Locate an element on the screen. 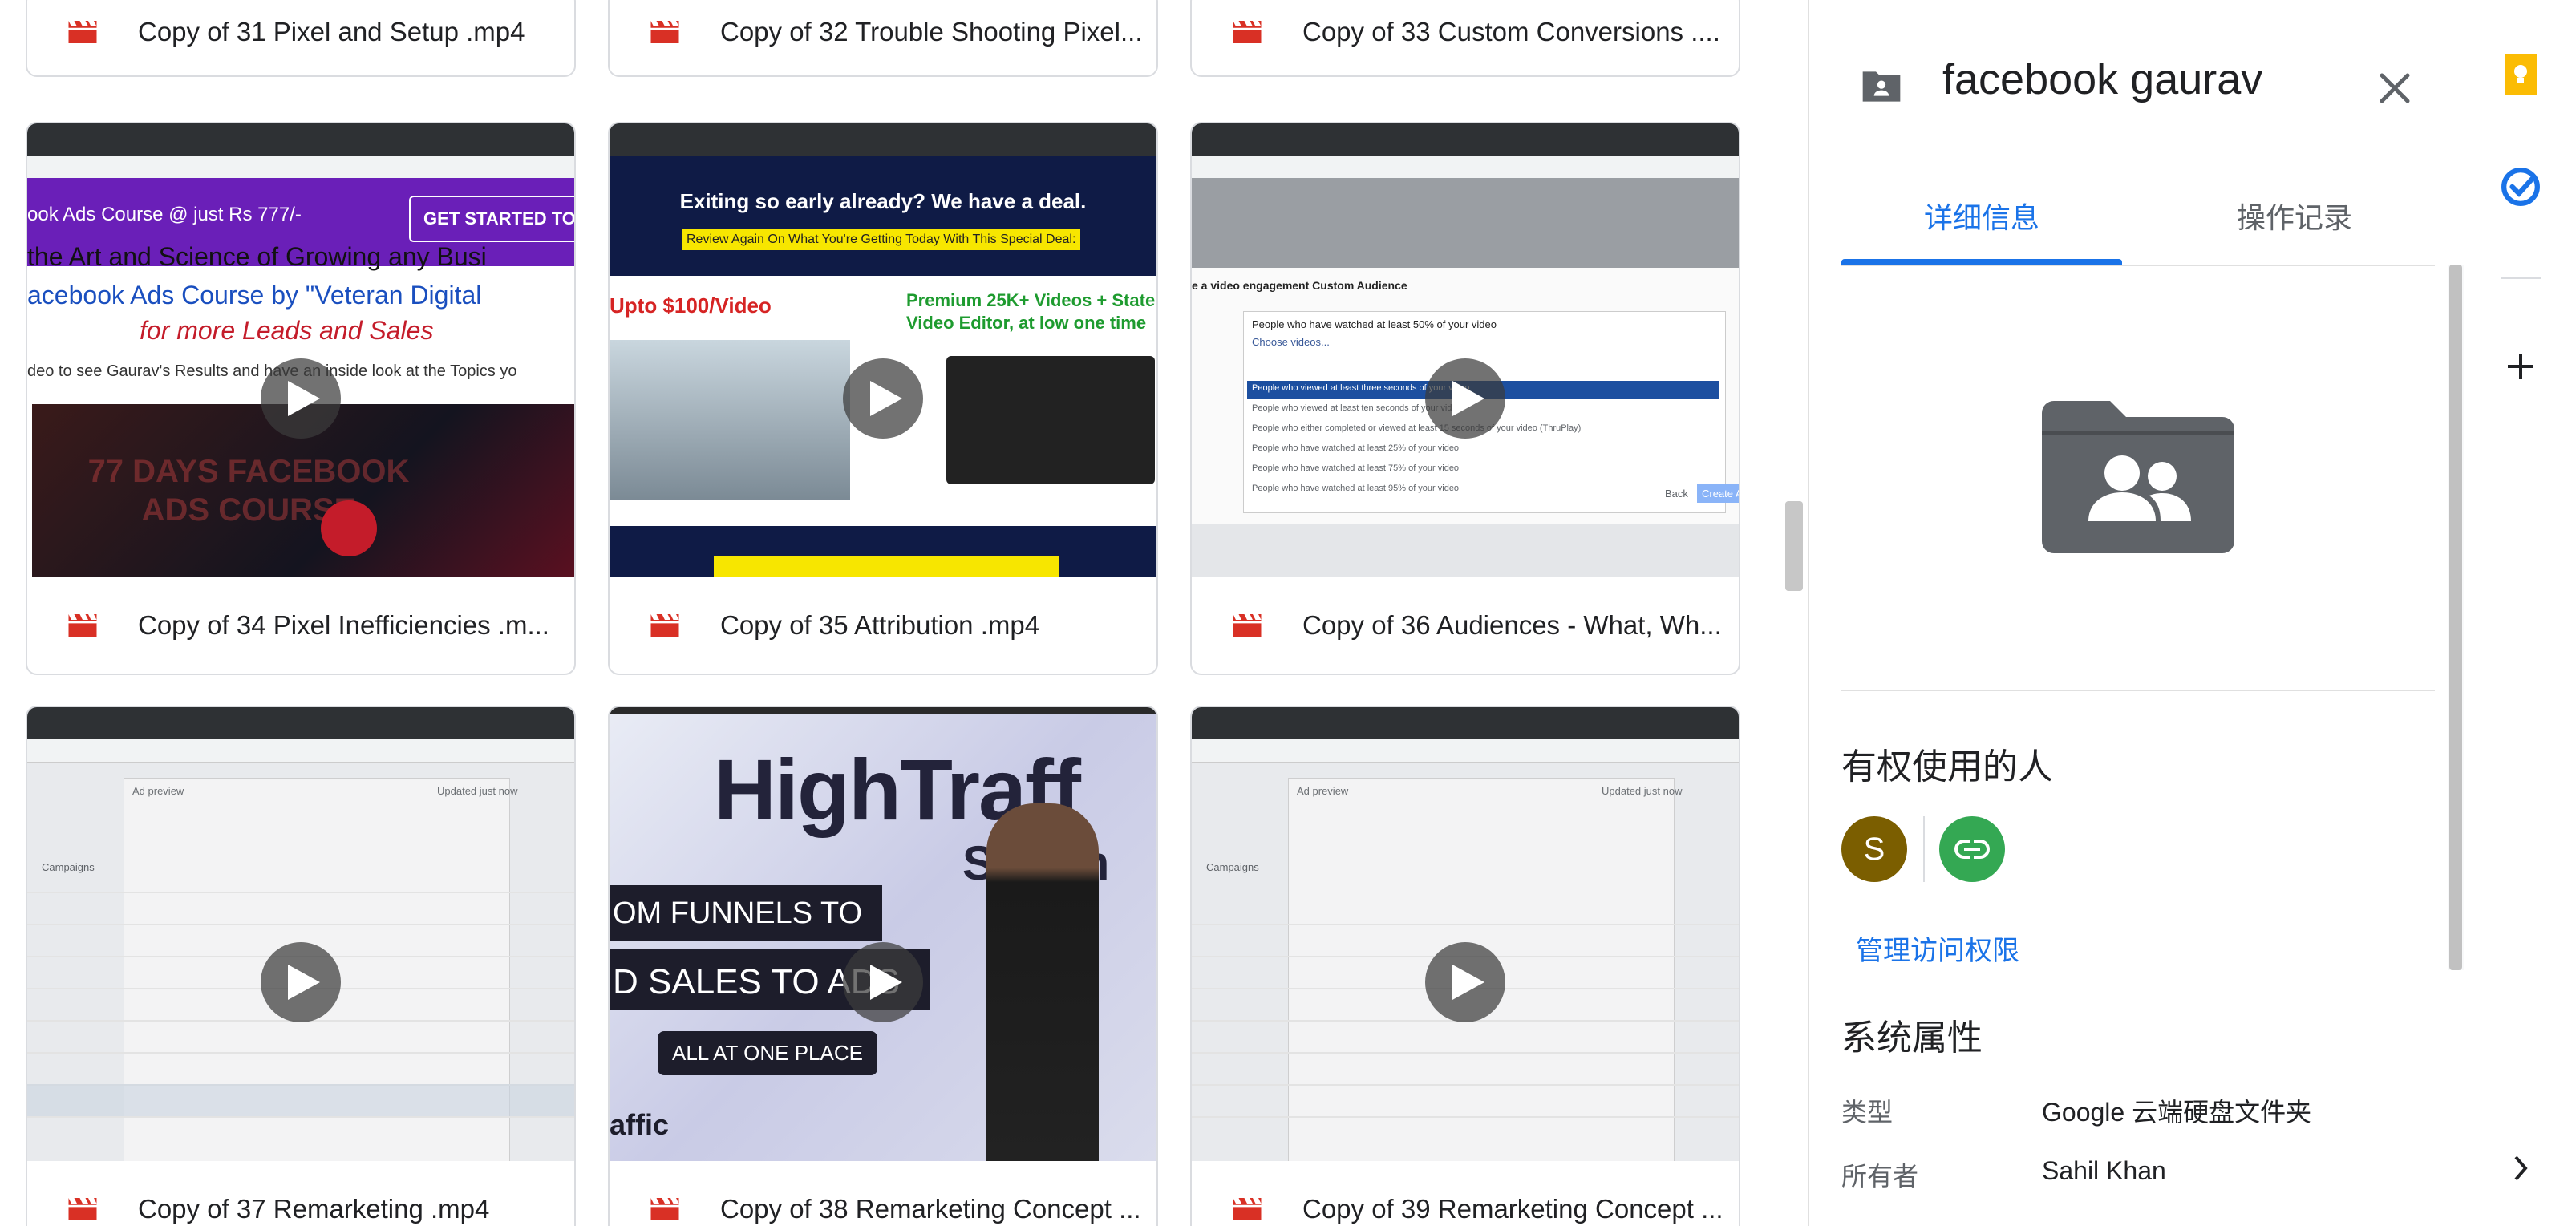 The height and width of the screenshot is (1226, 2576). dialog-heading: e a video engagement Custom Audience is located at coordinates (1299, 285).